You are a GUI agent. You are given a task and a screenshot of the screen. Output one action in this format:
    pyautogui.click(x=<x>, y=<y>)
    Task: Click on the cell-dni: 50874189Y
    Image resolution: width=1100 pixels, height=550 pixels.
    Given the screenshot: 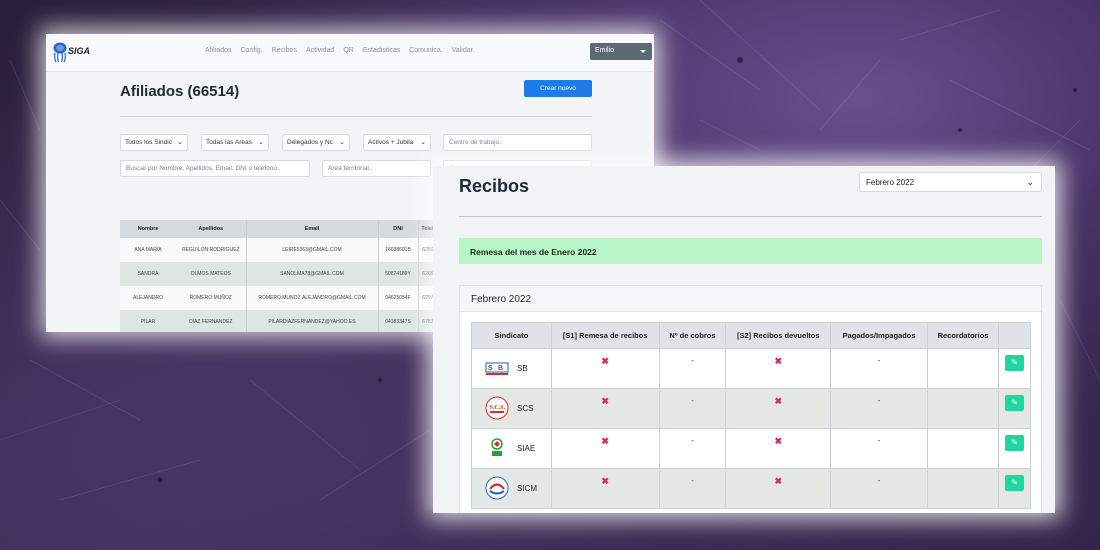 What is the action you would take?
    pyautogui.click(x=397, y=274)
    